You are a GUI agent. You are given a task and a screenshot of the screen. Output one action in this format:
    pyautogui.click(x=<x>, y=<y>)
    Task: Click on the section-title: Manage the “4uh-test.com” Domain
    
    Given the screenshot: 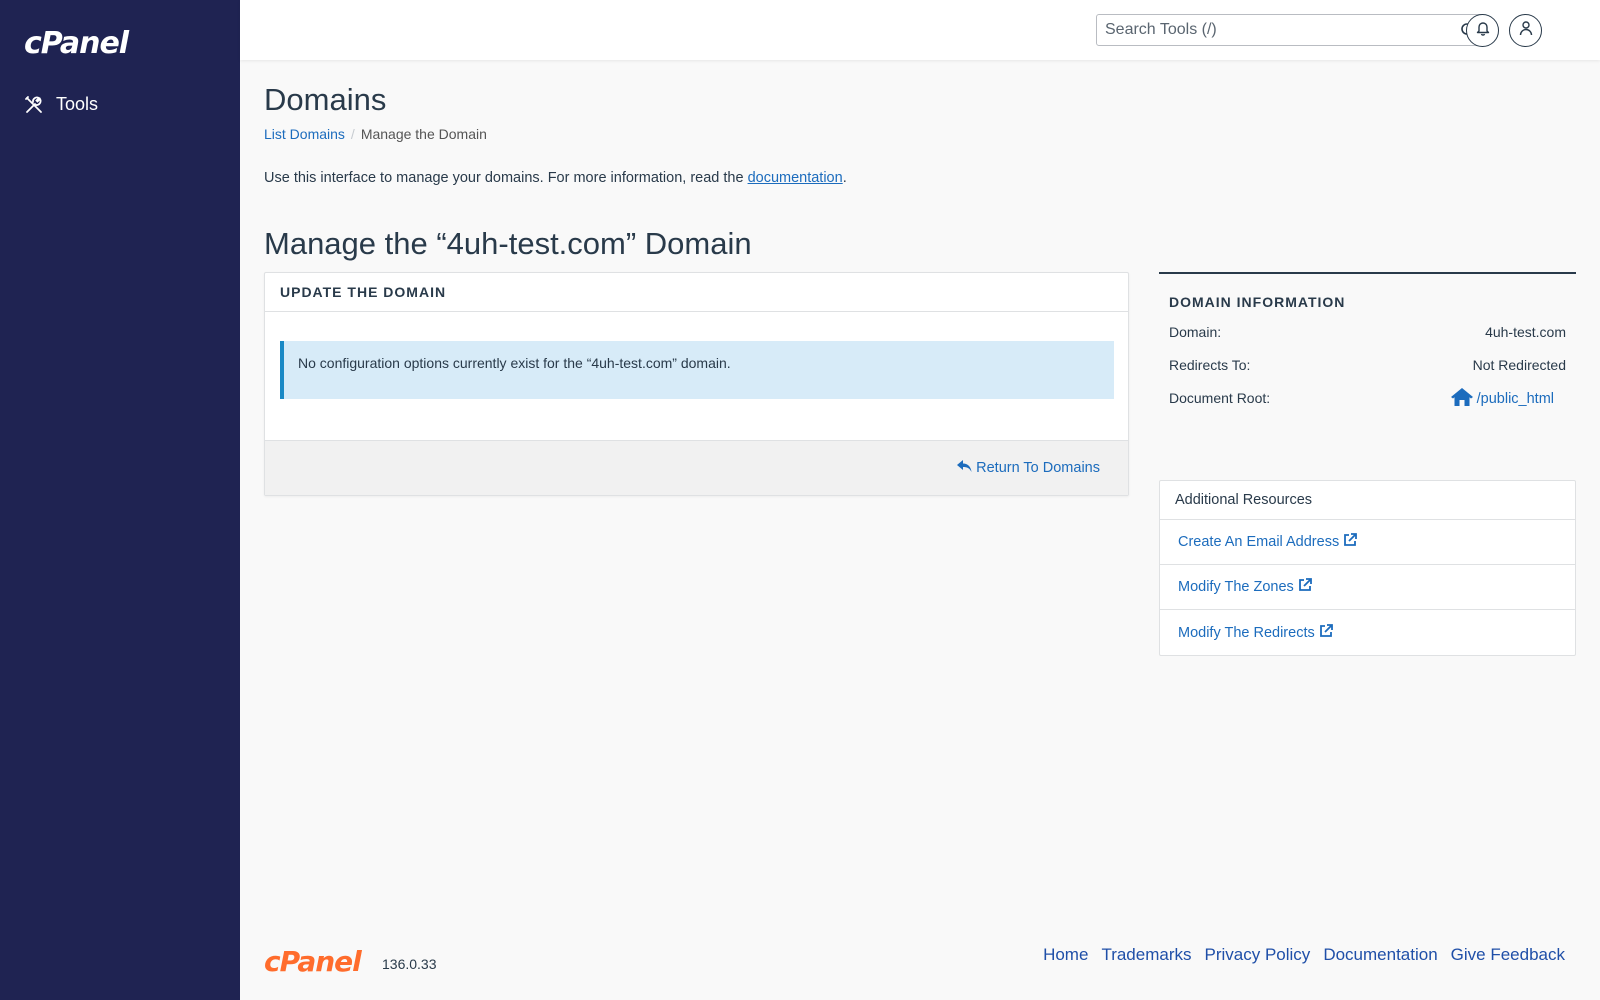 What is the action you would take?
    pyautogui.click(x=508, y=243)
    